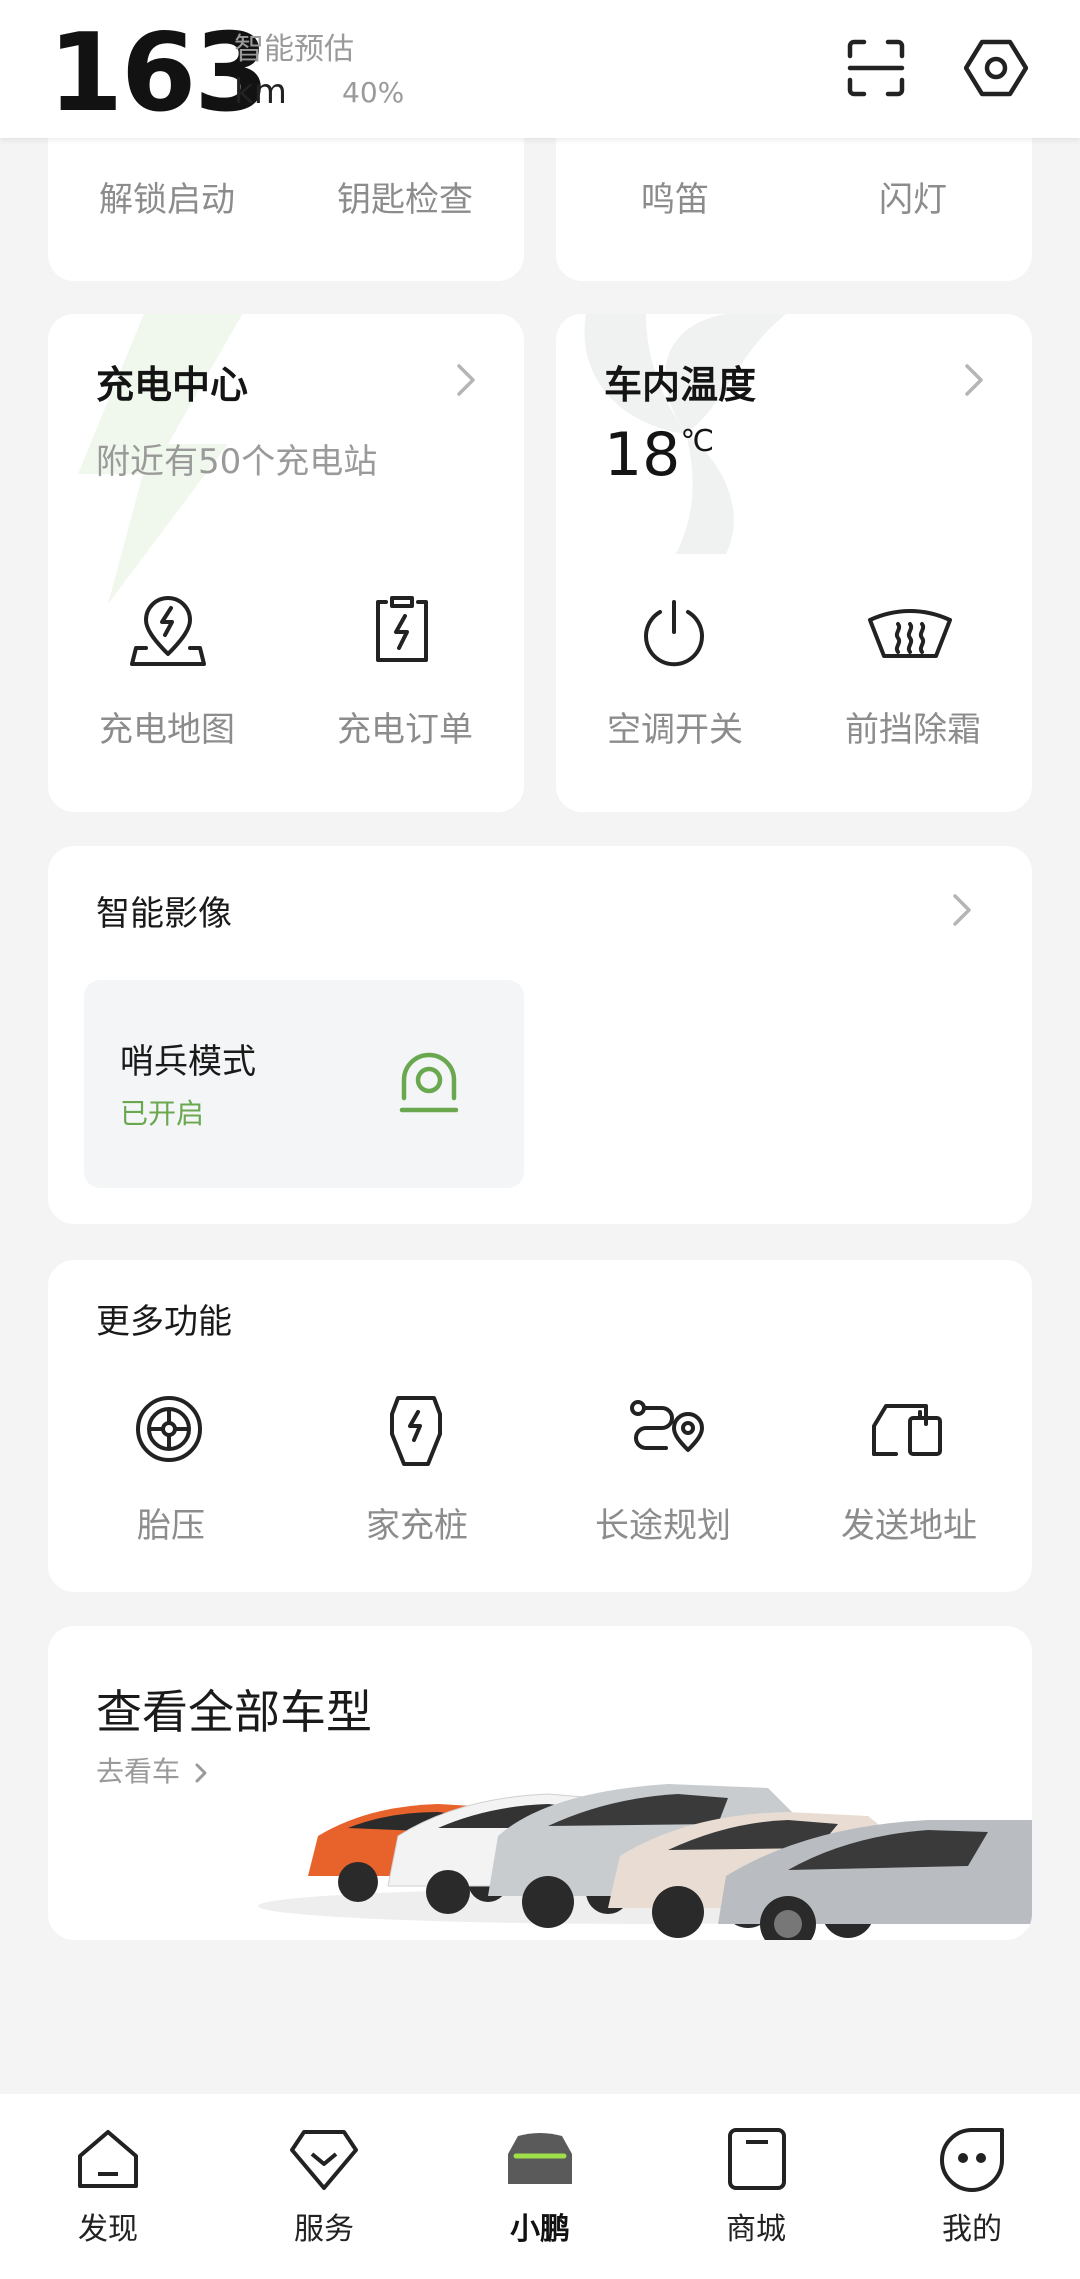 Image resolution: width=1080 pixels, height=2279 pixels. Describe the element at coordinates (996, 68) in the screenshot. I see `settings-icon` at that location.